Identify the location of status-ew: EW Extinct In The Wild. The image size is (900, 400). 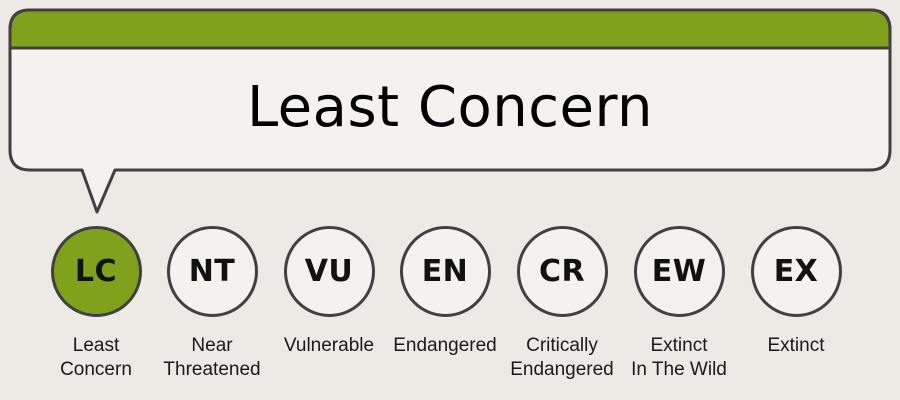
(679, 304).